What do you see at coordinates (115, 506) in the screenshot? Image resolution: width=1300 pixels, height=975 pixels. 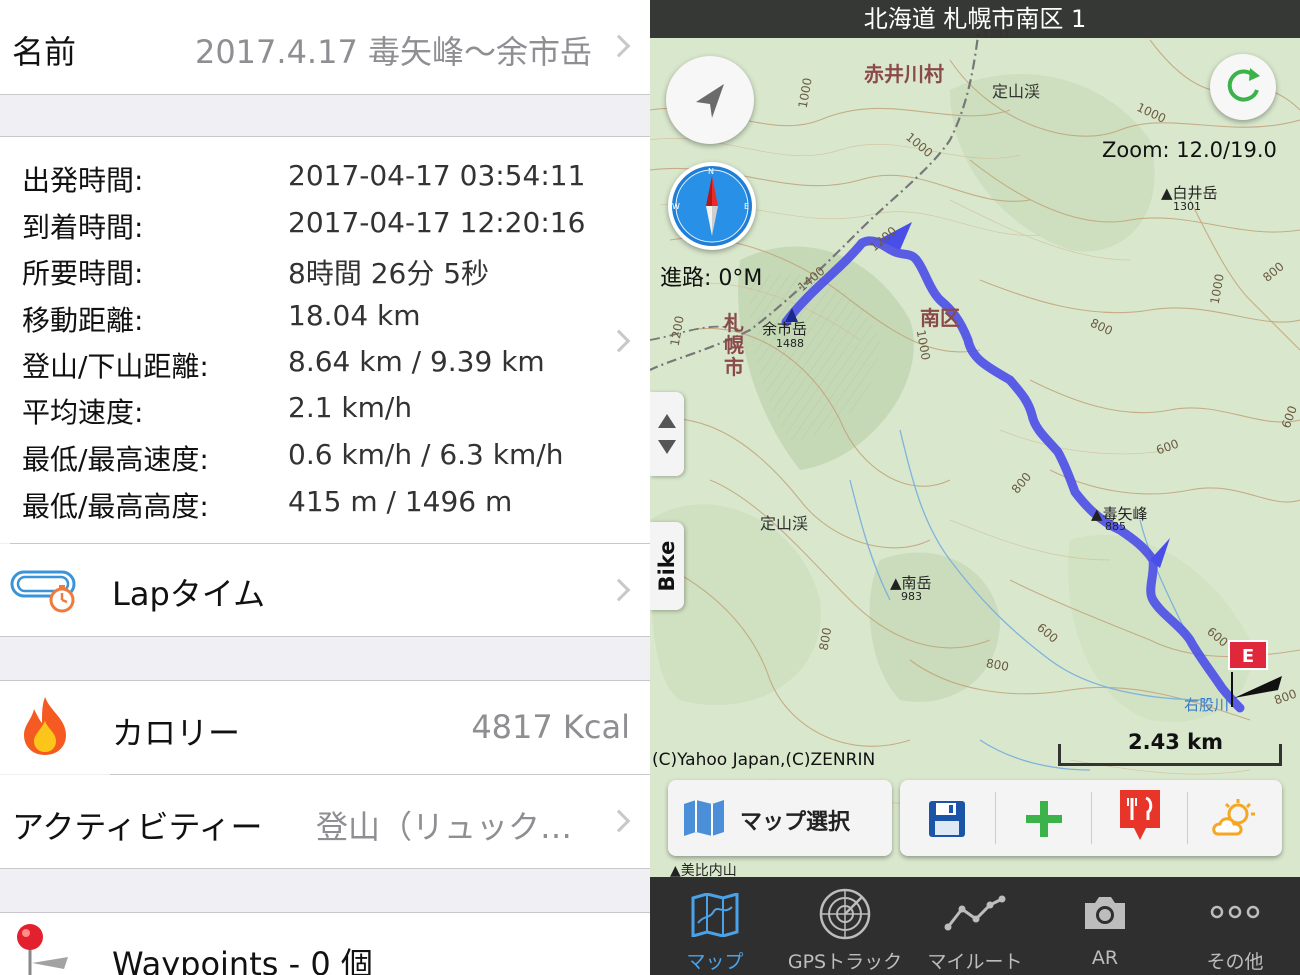 I see `stat-label-altitude-range: 最低/最高高度:` at bounding box center [115, 506].